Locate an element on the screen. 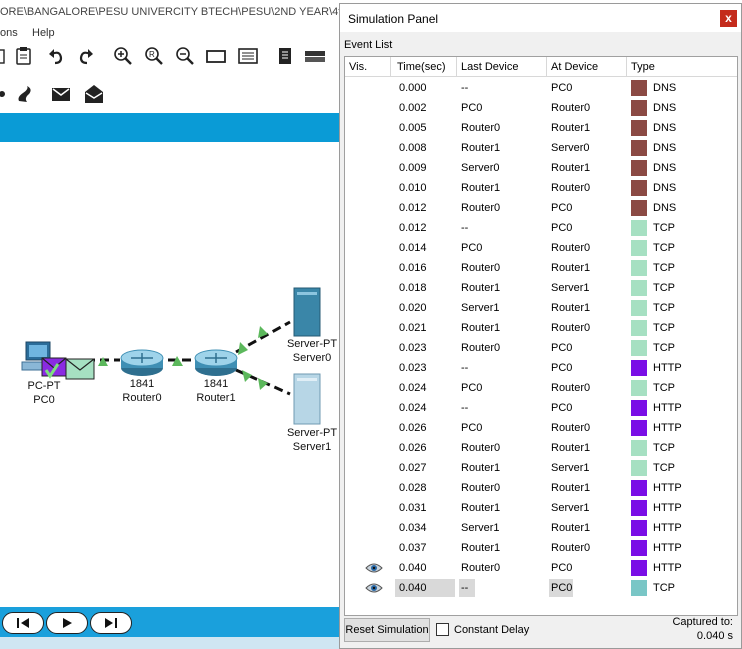 This screenshot has height=649, width=742. event-row: 0.024 PC0 Router0 TCP is located at coordinates (541, 388).